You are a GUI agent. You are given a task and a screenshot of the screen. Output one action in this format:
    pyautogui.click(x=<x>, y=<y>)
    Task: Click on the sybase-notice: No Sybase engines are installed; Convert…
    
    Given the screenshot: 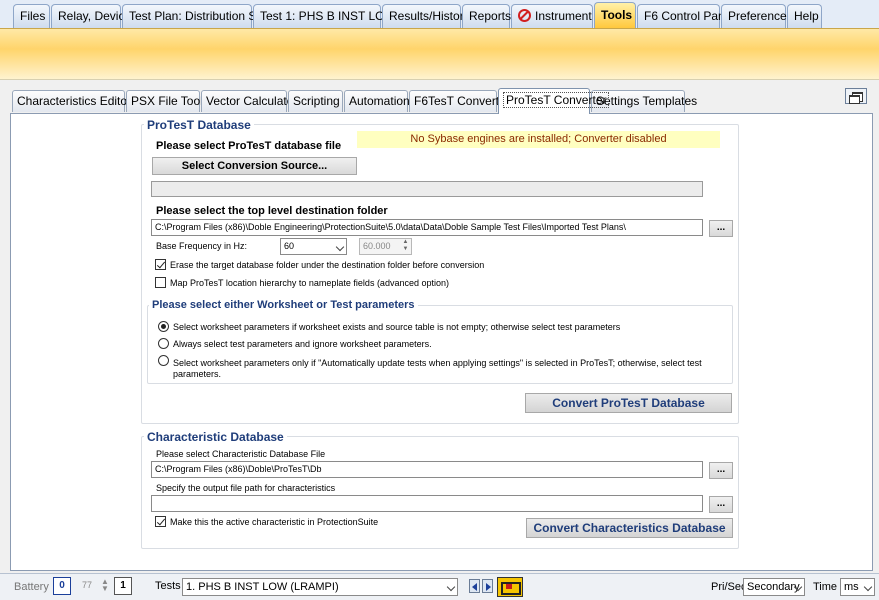 What is the action you would take?
    pyautogui.click(x=538, y=139)
    